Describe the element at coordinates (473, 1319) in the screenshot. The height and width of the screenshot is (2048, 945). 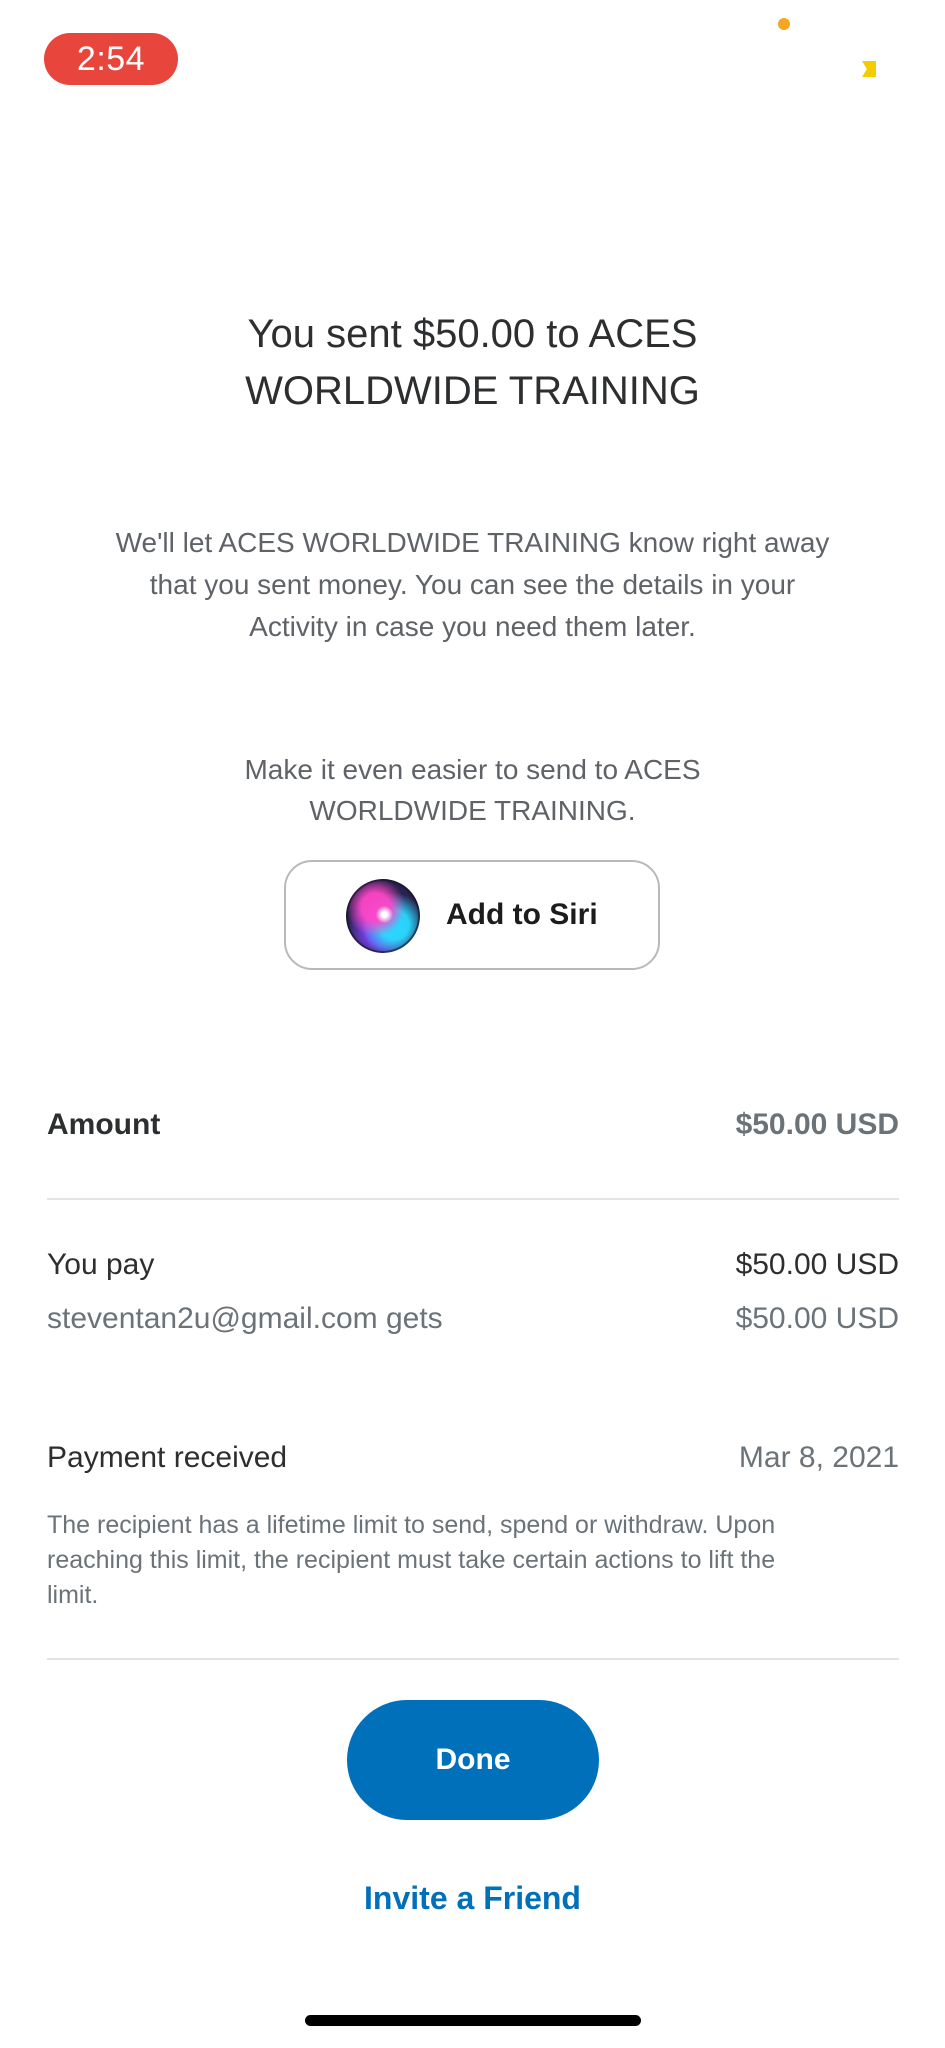
I see `recipient-gets-row: steventan2u@gmail.com gets $50.00 USD` at that location.